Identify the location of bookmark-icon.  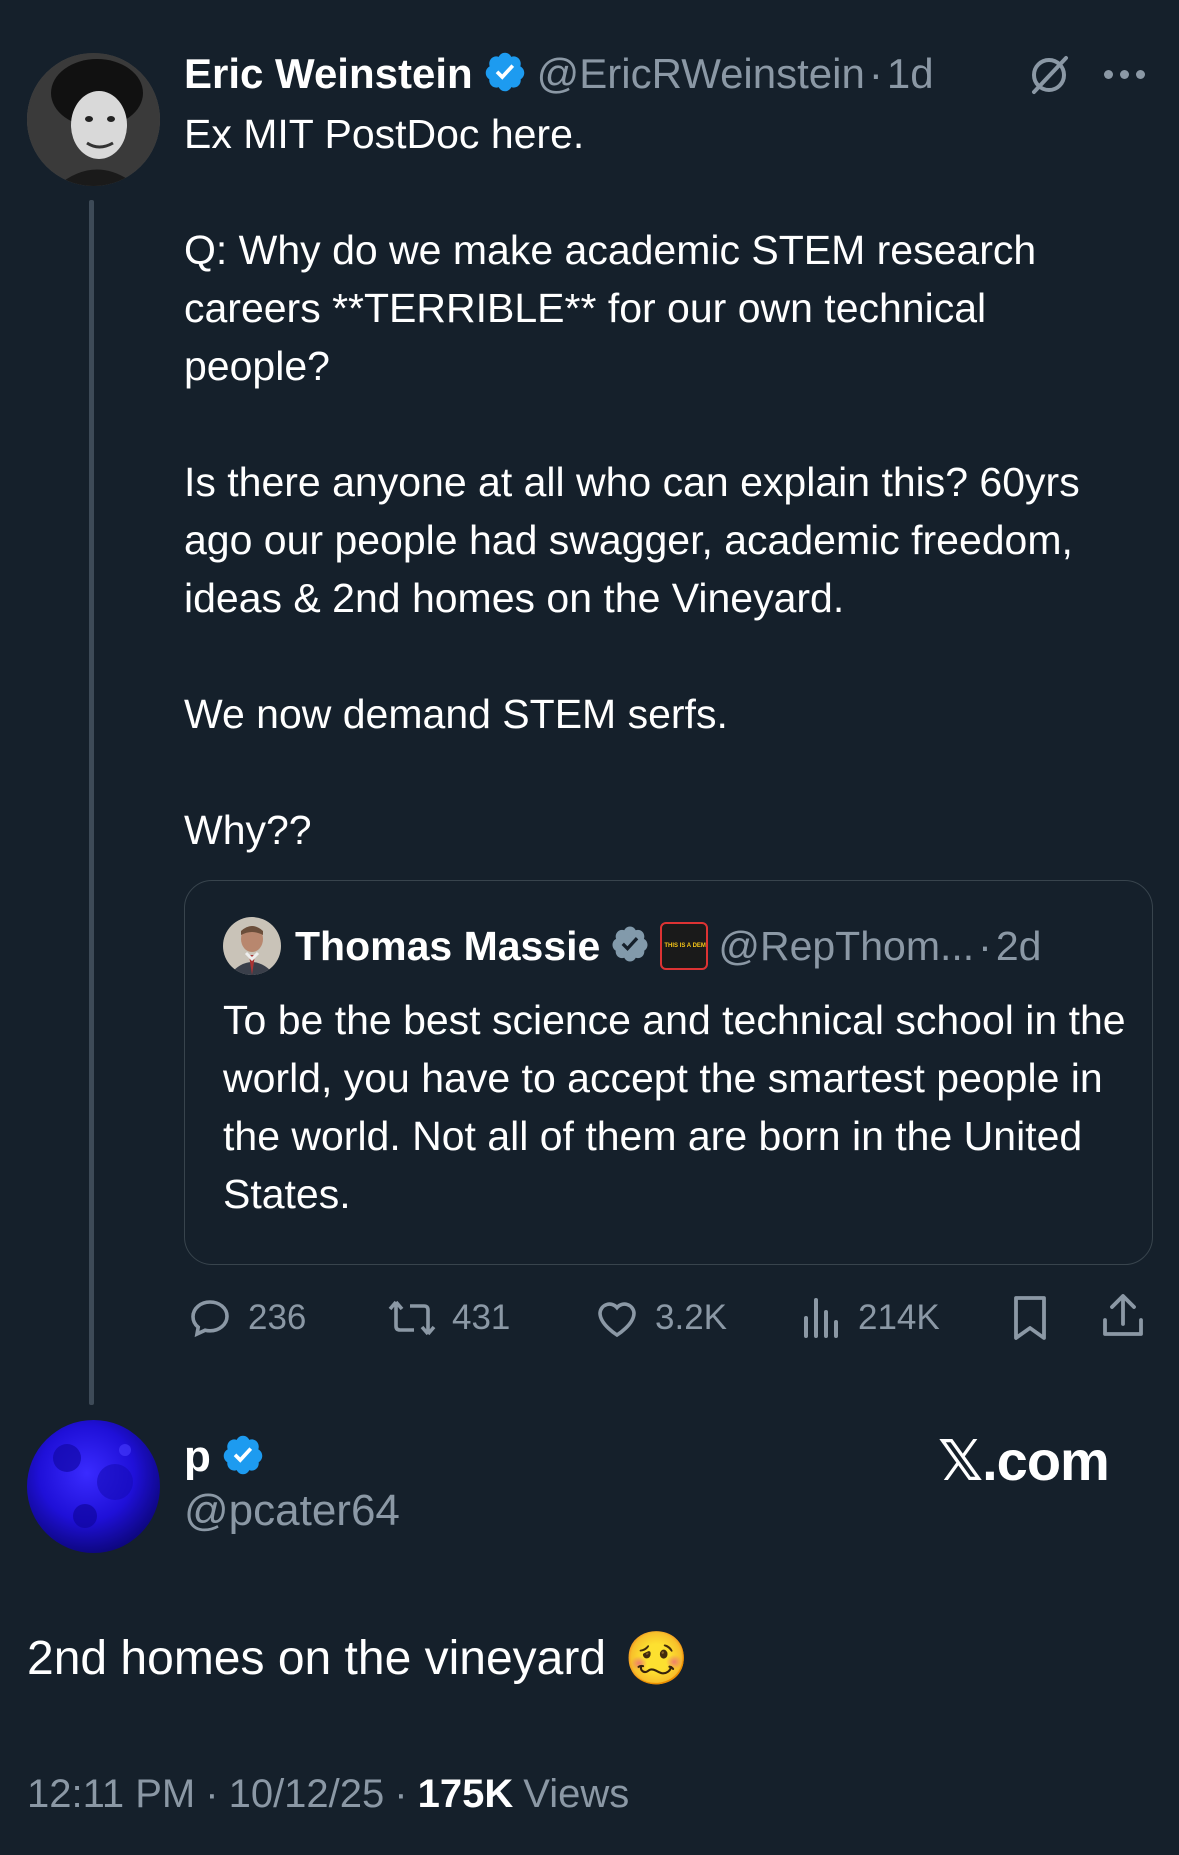
(1030, 1320).